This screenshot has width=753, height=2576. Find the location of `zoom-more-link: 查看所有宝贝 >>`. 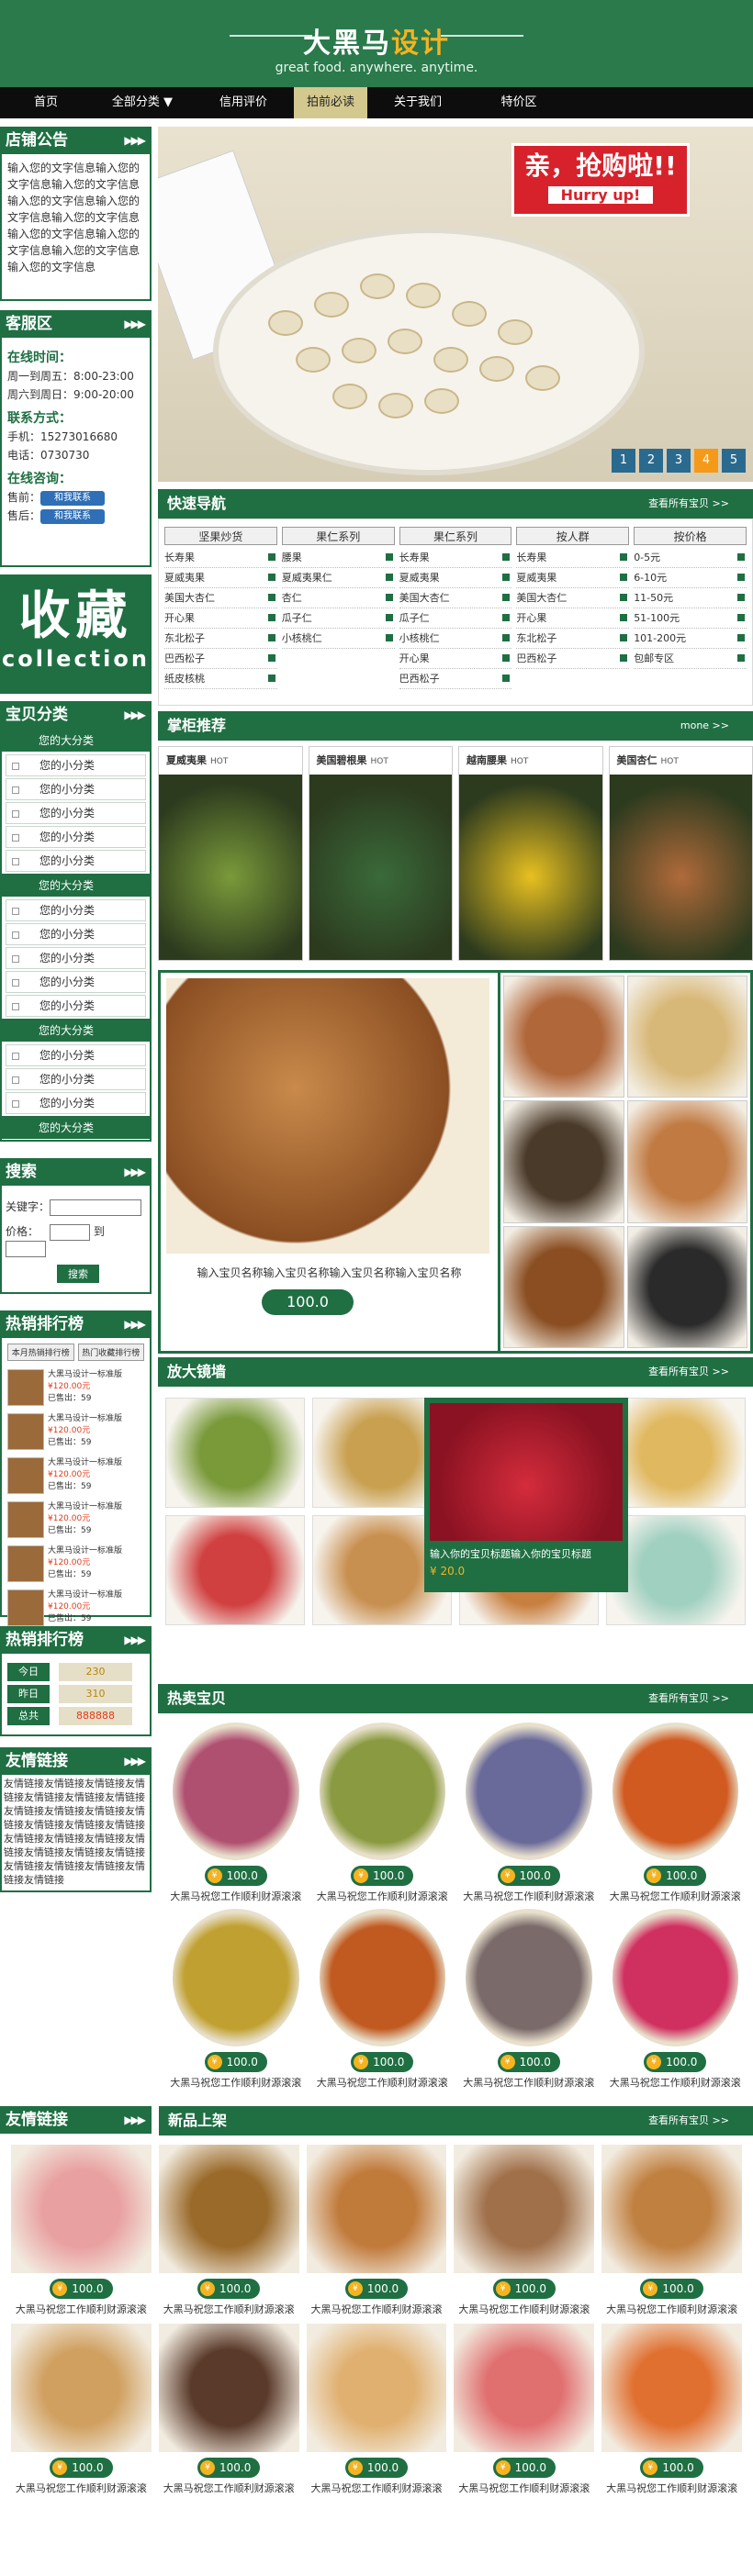

zoom-more-link: 查看所有宝贝 >> is located at coordinates (688, 1372).